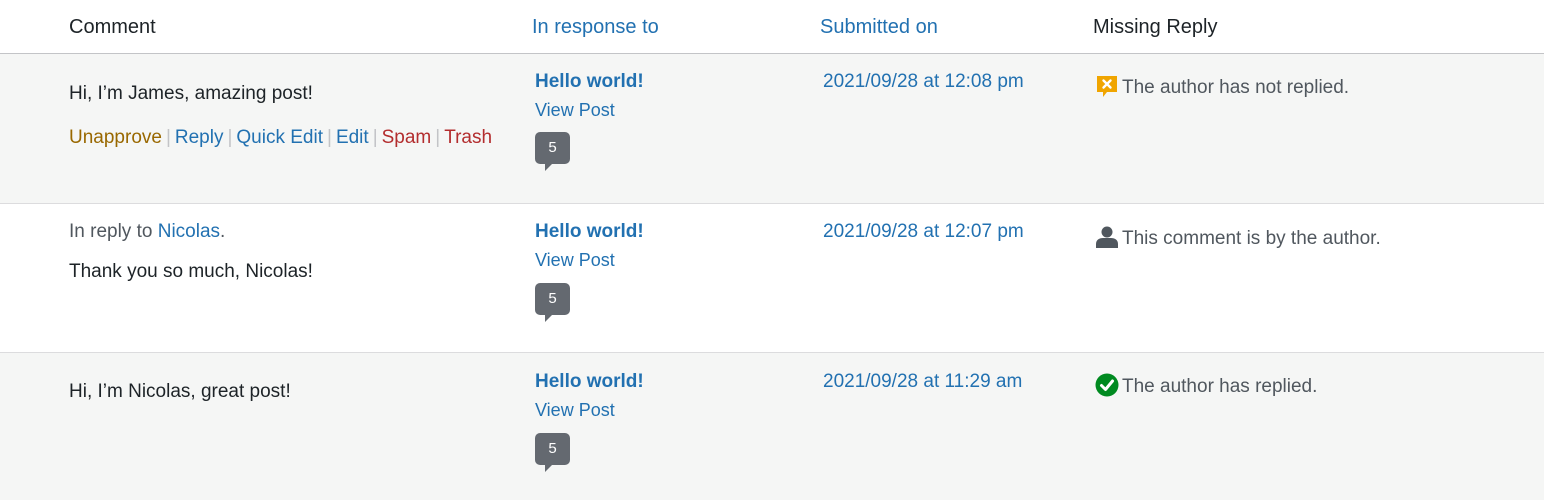  What do you see at coordinates (879, 27) in the screenshot?
I see `column-header-submitted-on: Submitted on` at bounding box center [879, 27].